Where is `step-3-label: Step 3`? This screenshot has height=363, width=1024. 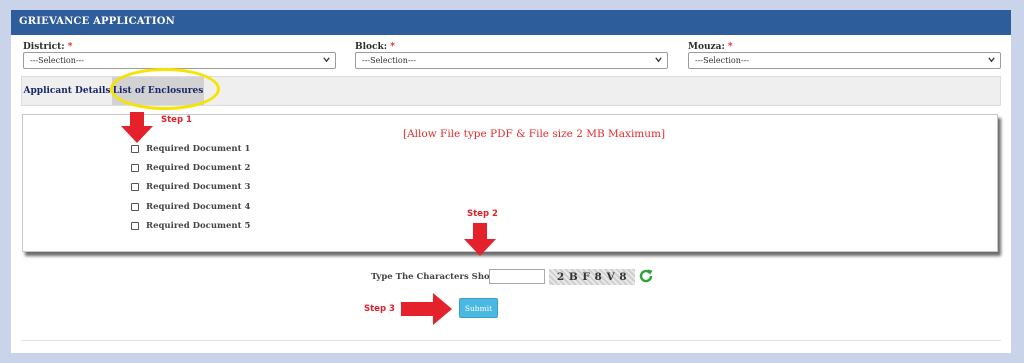
step-3-label: Step 3 is located at coordinates (379, 309).